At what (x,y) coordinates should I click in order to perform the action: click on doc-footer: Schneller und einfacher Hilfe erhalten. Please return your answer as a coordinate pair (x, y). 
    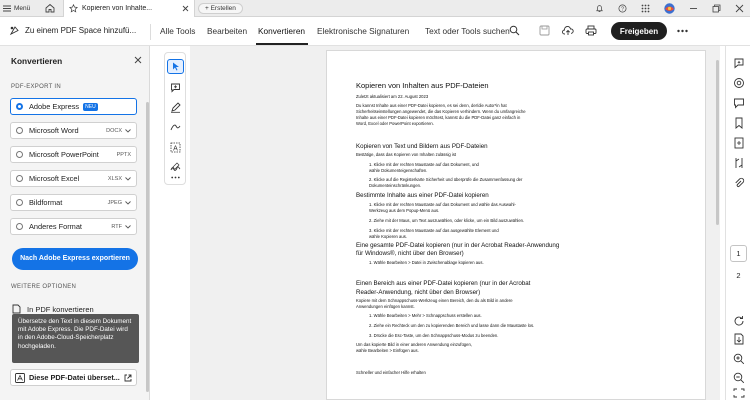
    Looking at the image, I should click on (391, 372).